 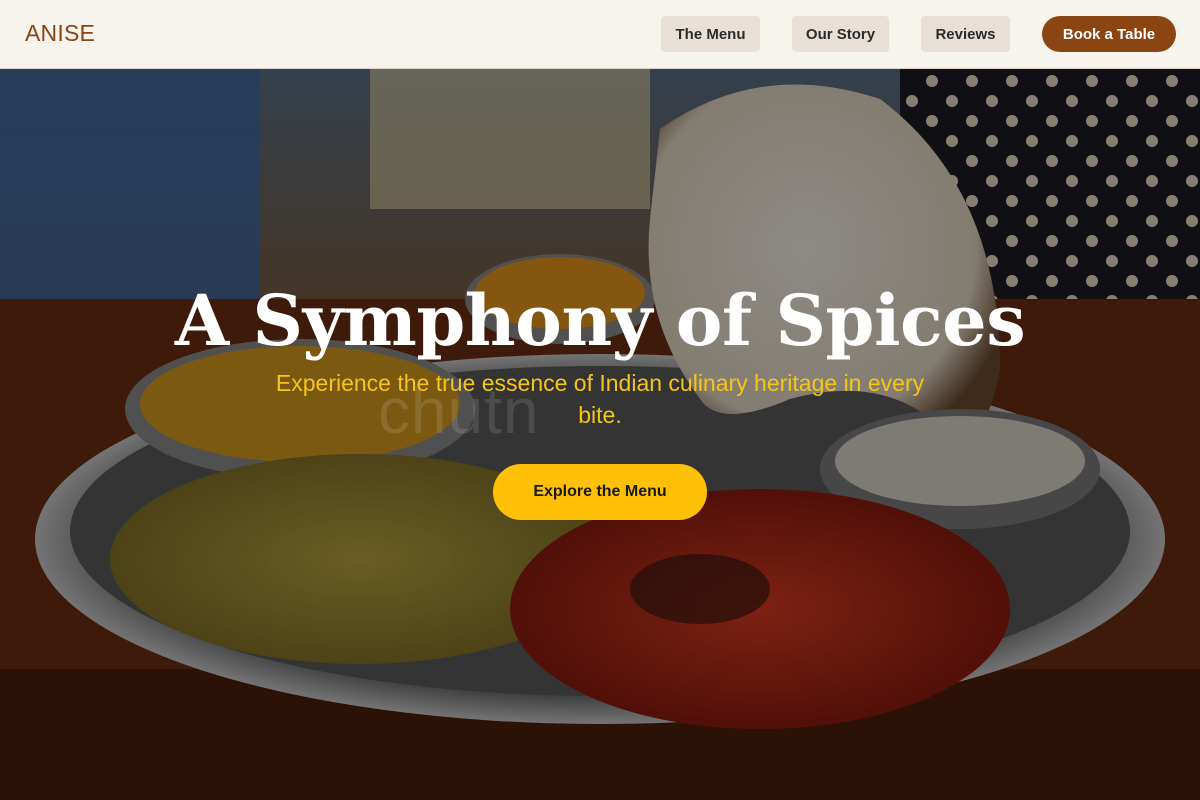 What do you see at coordinates (965, 34) in the screenshot?
I see `nav-reviews: Reviews` at bounding box center [965, 34].